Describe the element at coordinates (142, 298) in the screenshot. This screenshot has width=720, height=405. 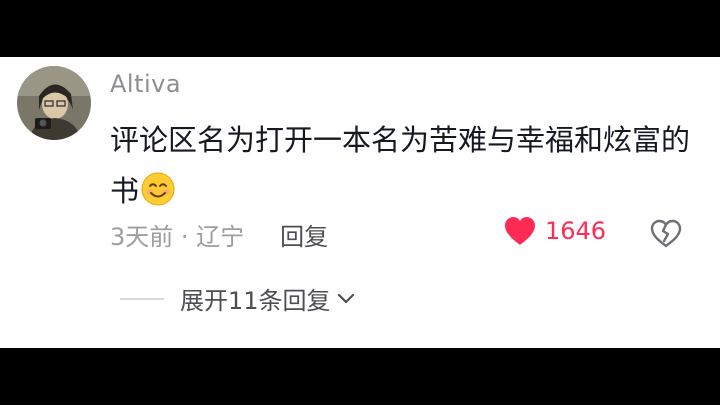
I see `divider` at that location.